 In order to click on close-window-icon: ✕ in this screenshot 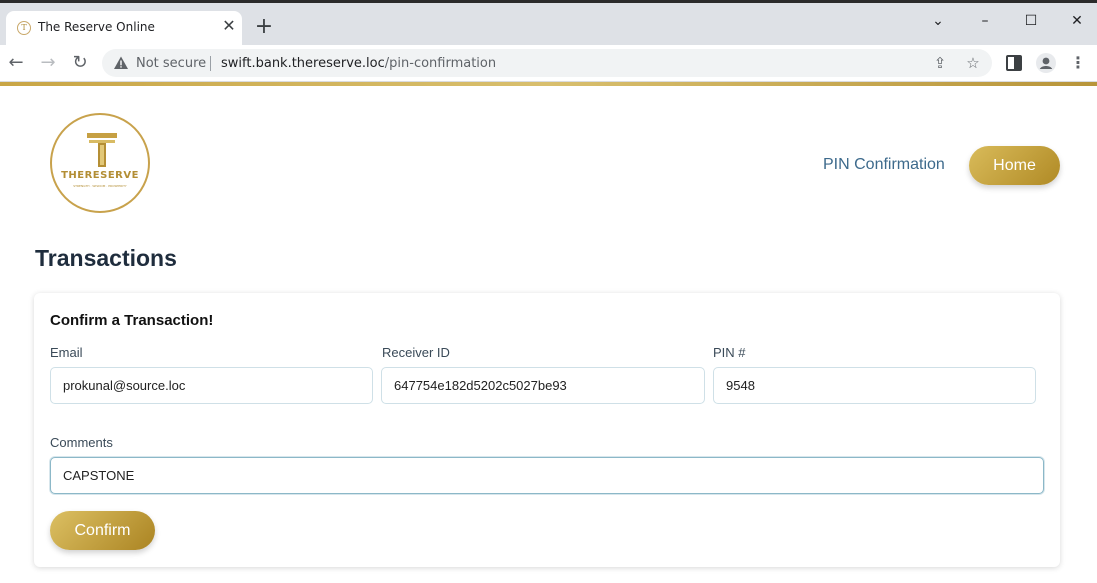, I will do `click(1077, 21)`.